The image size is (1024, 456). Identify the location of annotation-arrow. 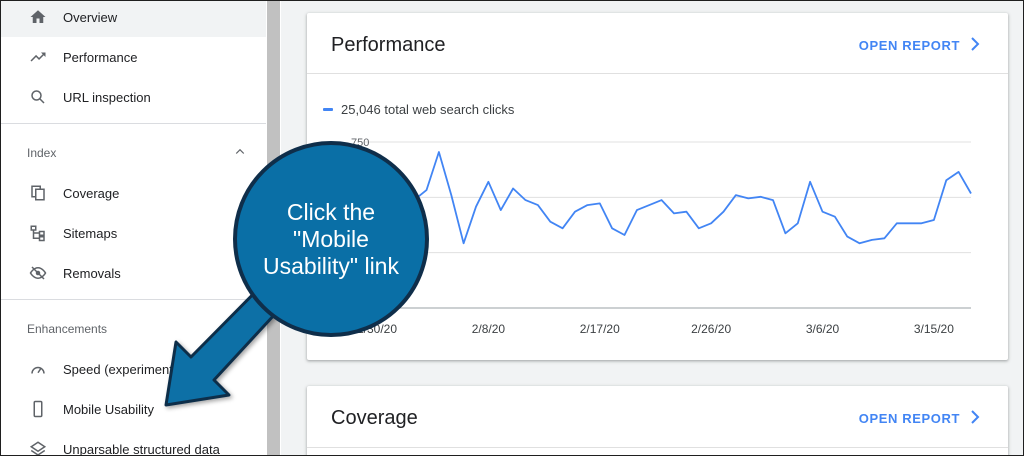
(233, 336).